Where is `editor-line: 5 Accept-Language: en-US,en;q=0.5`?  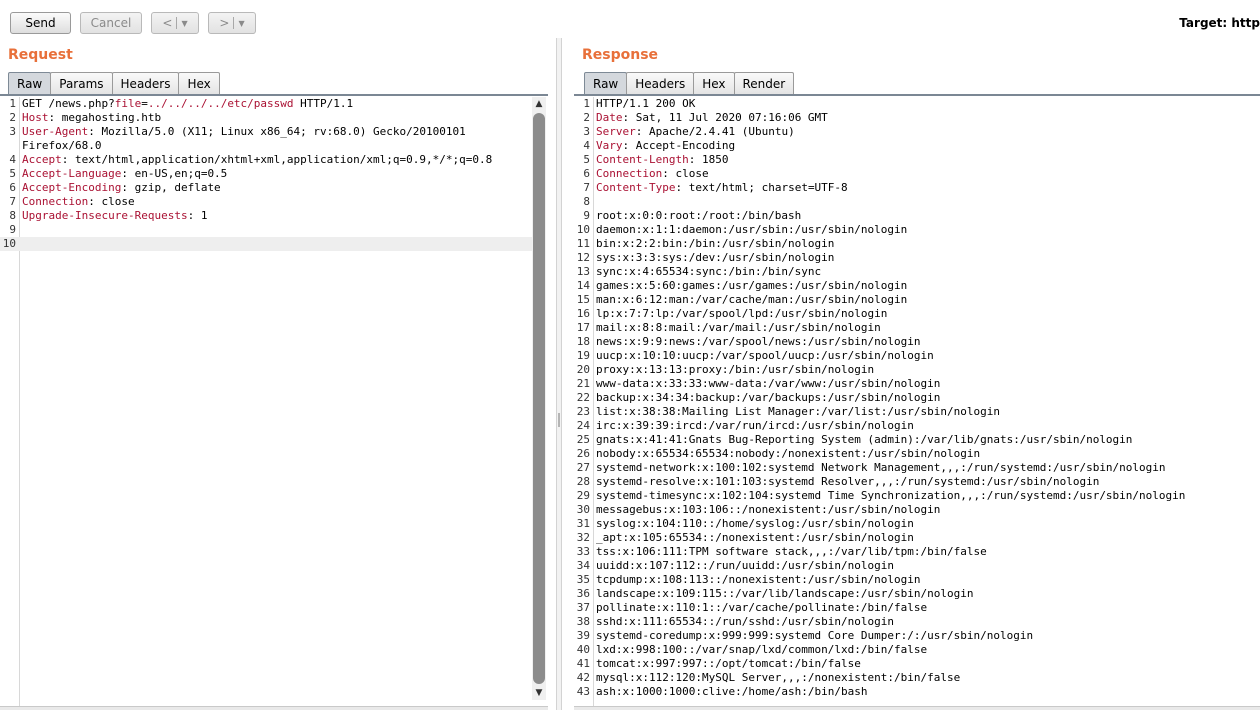 editor-line: 5 Accept-Language: en-US,en;q=0.5 is located at coordinates (266, 174).